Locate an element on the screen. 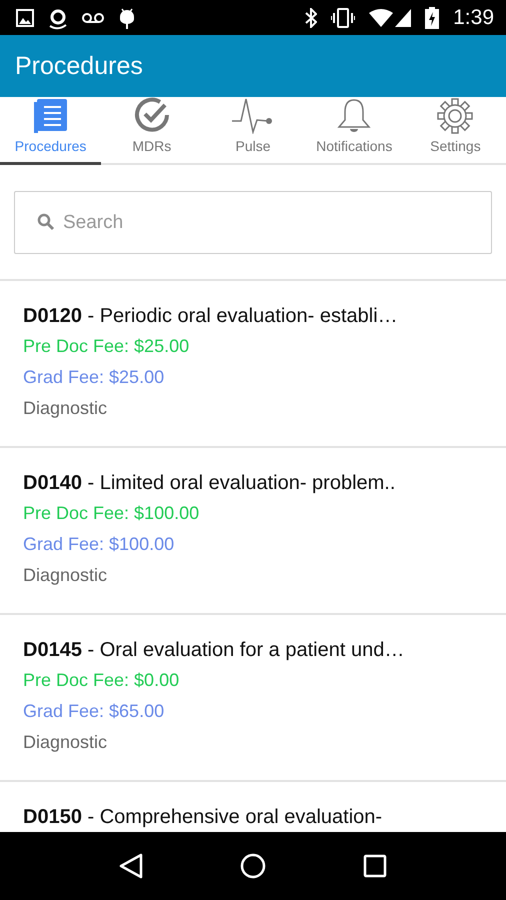 The height and width of the screenshot is (900, 506). battery-icon is located at coordinates (432, 17).